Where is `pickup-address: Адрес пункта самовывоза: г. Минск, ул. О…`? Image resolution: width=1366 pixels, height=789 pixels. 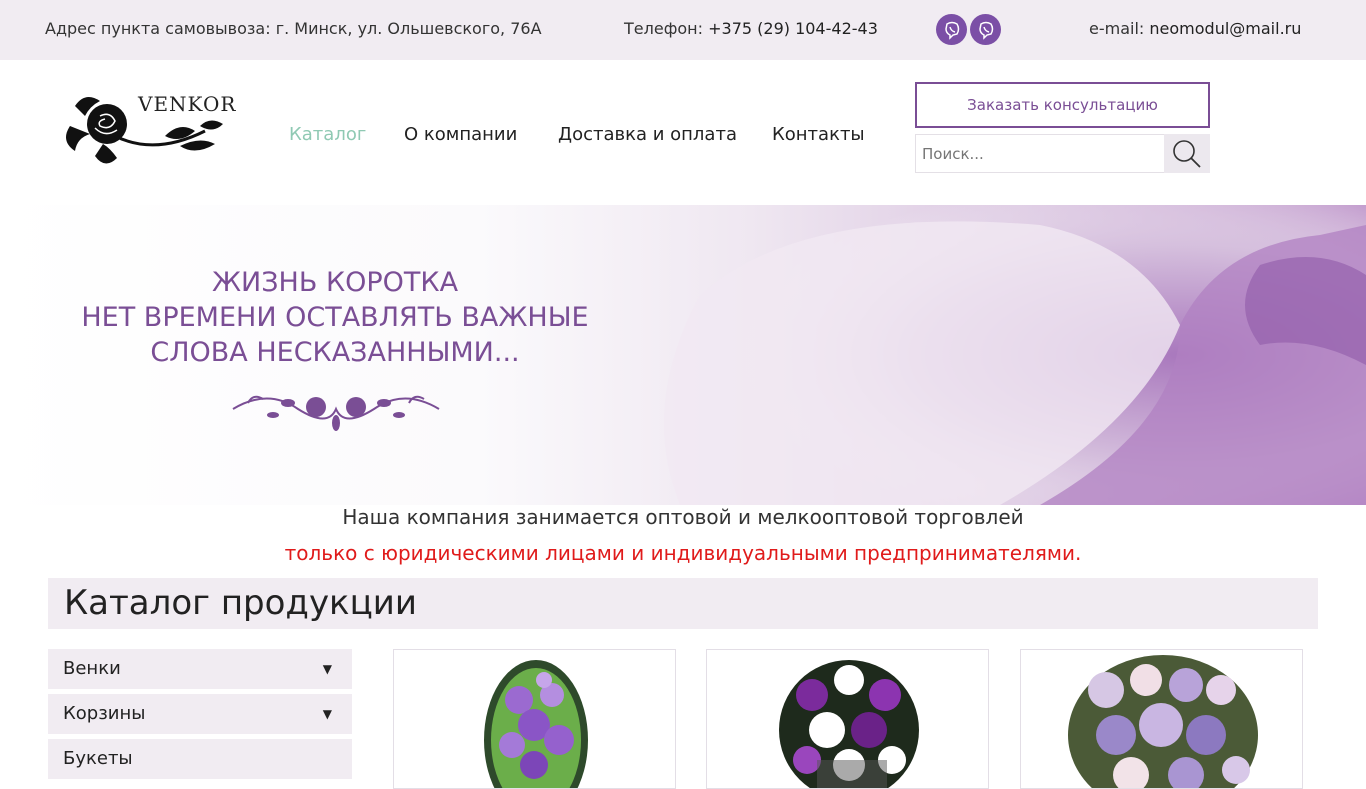 pickup-address: Адрес пункта самовывоза: г. Минск, ул. О… is located at coordinates (293, 28).